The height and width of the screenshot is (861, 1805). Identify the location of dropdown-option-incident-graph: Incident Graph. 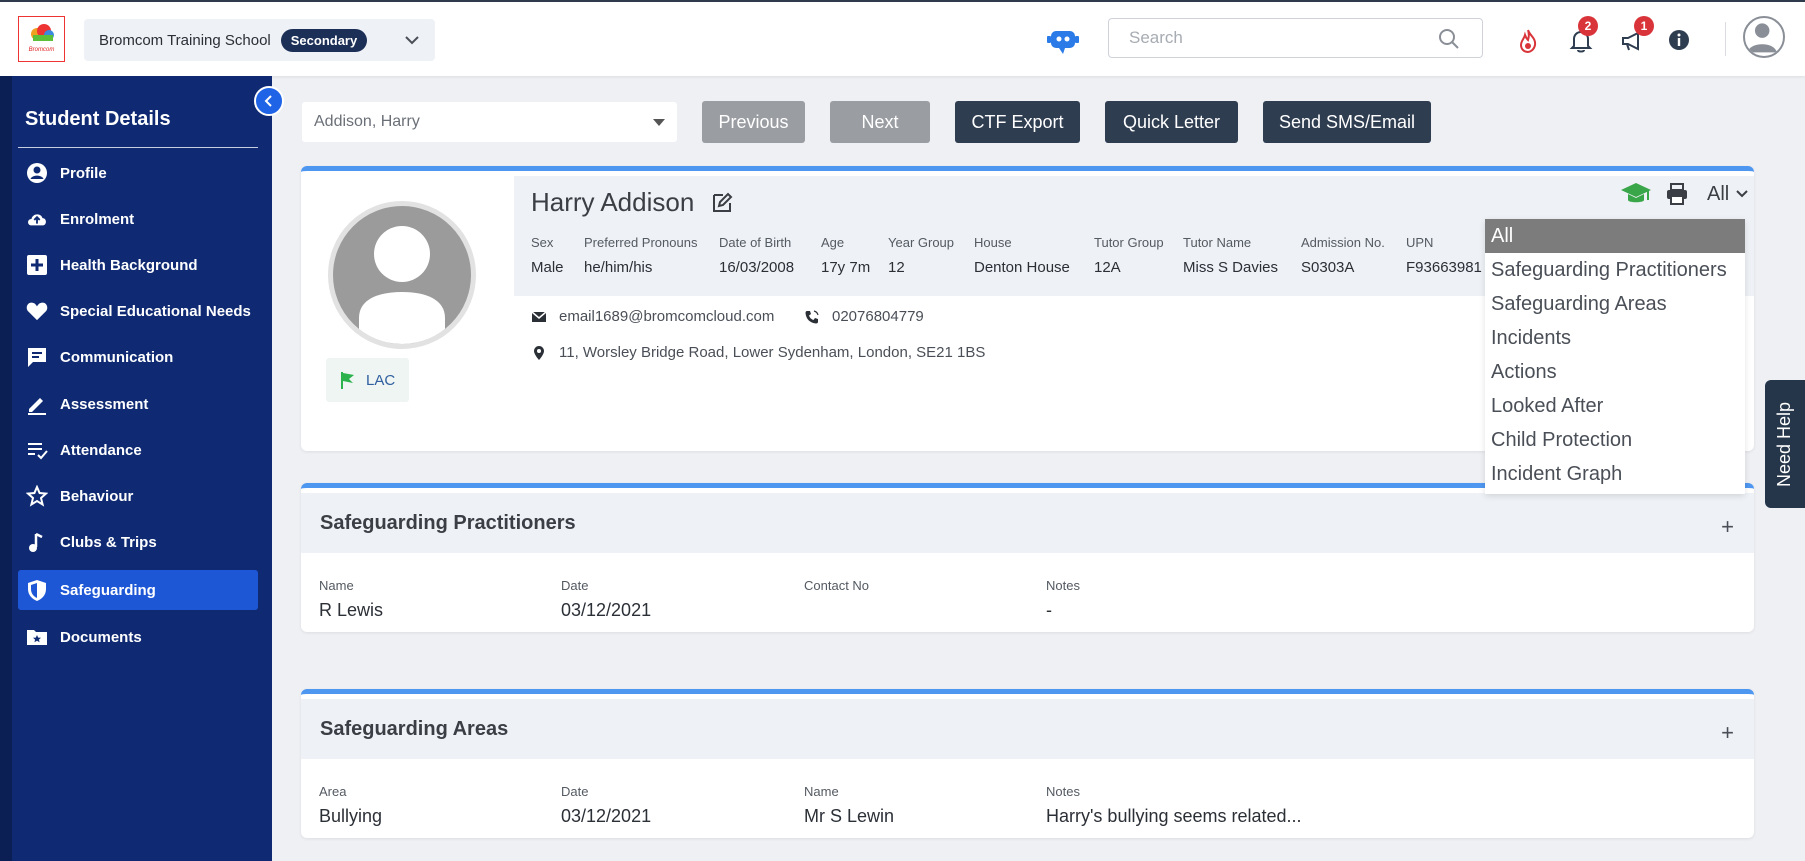
(1615, 474).